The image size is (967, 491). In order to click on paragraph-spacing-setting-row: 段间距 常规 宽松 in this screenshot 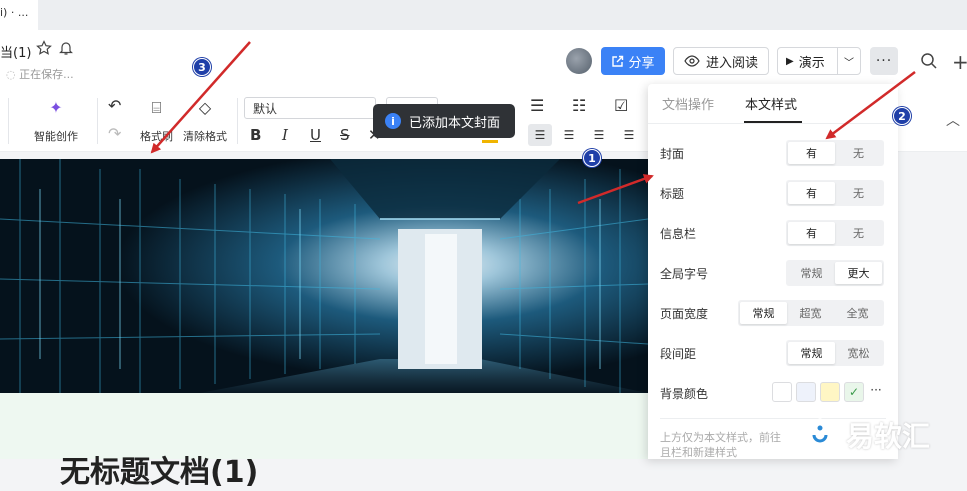, I will do `click(773, 353)`.